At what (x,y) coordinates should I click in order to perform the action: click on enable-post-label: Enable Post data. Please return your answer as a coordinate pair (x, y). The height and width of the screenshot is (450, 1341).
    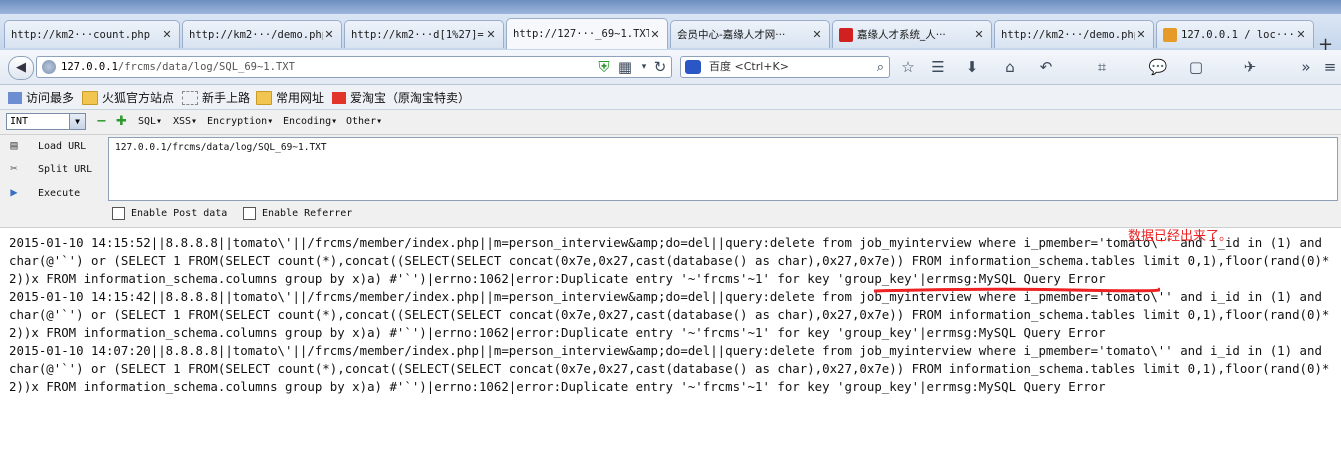
    Looking at the image, I should click on (179, 213).